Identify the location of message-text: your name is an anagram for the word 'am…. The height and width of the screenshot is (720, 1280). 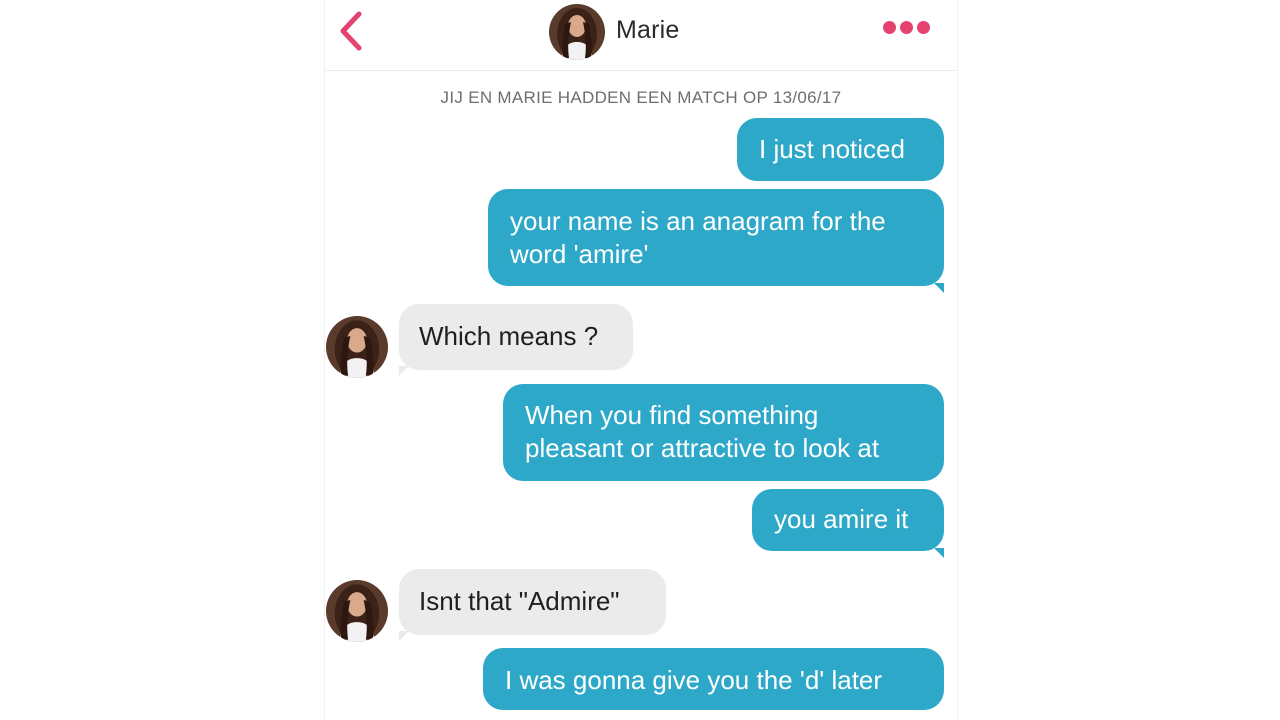
(698, 237).